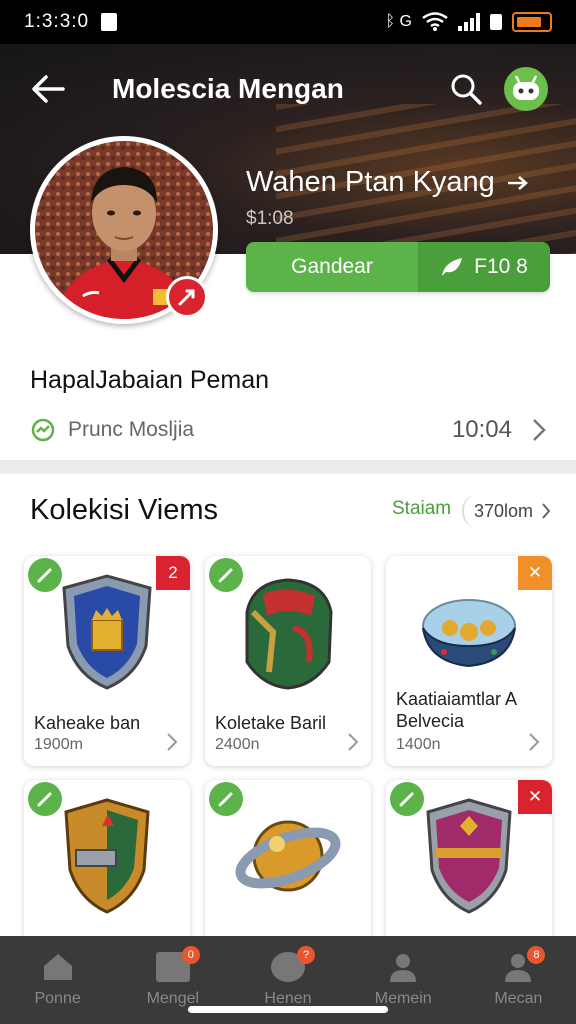  What do you see at coordinates (58, 744) in the screenshot?
I see `card-price: 1900m` at bounding box center [58, 744].